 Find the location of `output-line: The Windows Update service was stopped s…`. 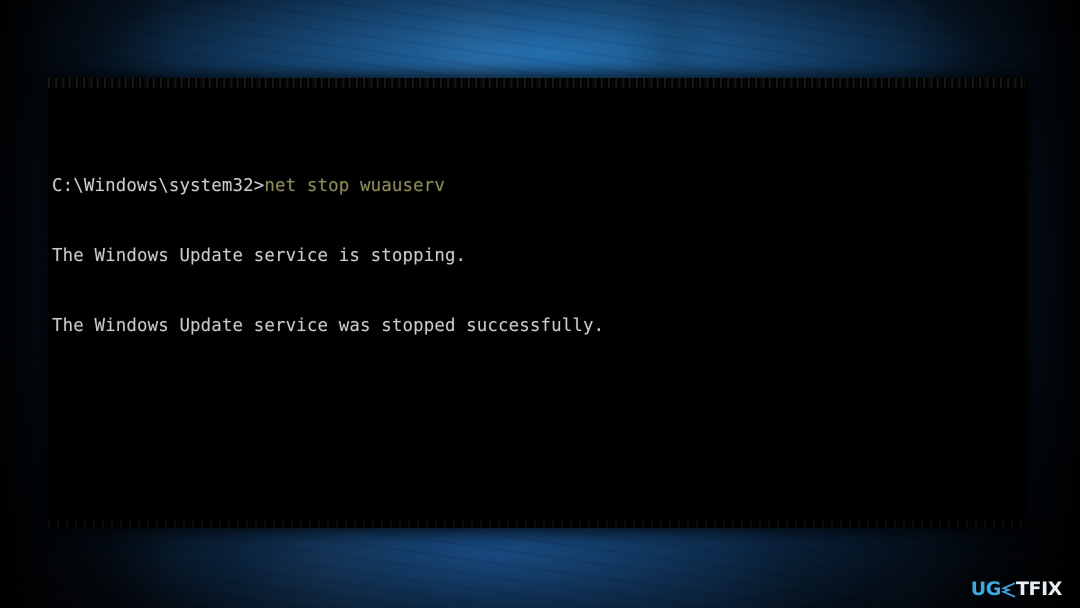

output-line: The Windows Update service was stopped s… is located at coordinates (328, 325).